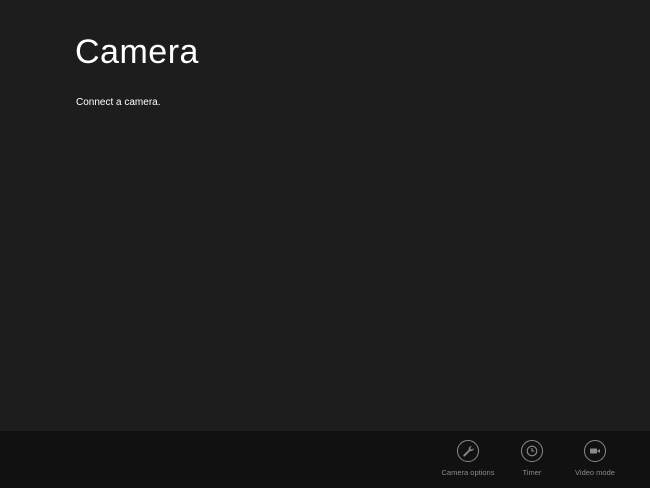 This screenshot has width=650, height=488. Describe the element at coordinates (532, 472) in the screenshot. I see `timer-label: Timer` at that location.